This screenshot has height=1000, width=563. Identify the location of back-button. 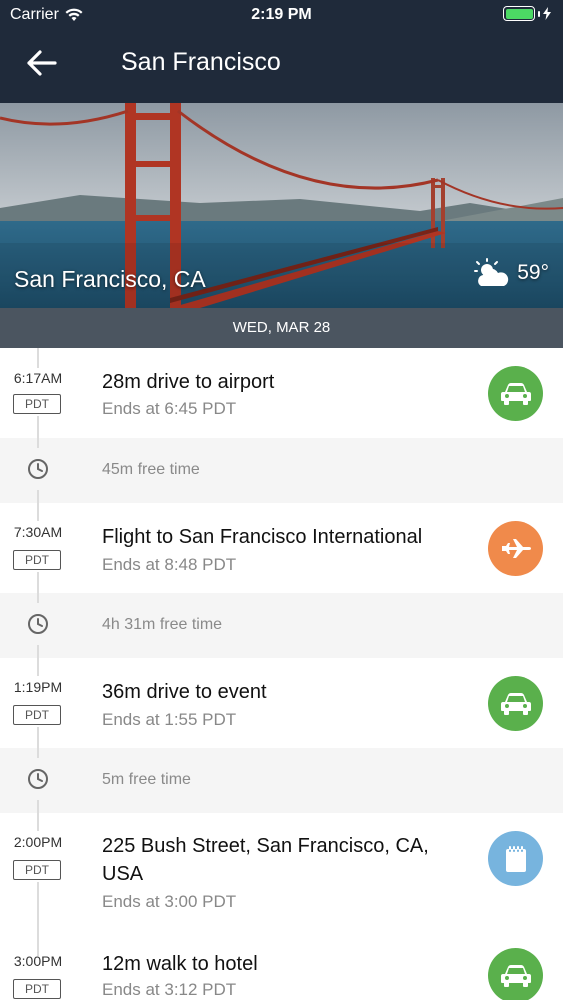
(42, 63).